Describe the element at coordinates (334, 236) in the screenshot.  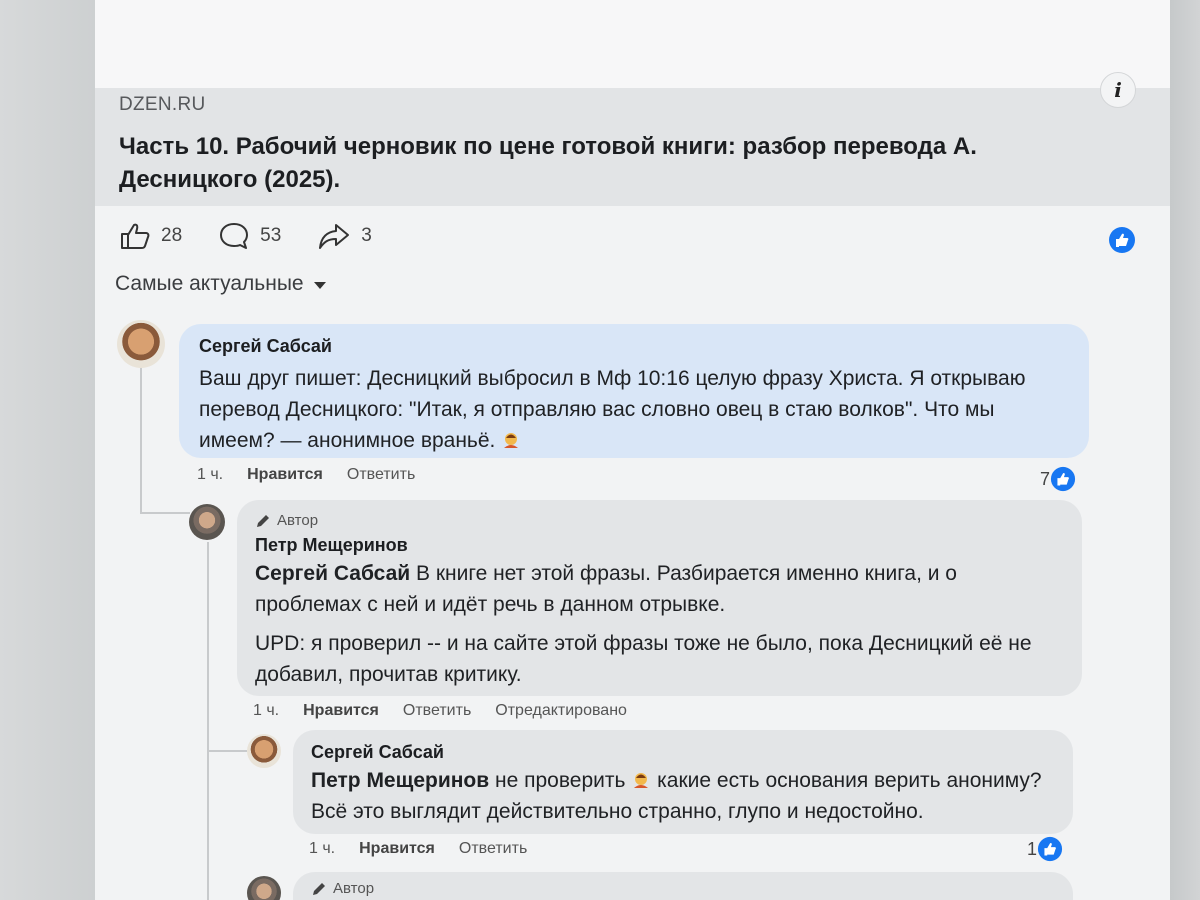
I see `share-icon` at that location.